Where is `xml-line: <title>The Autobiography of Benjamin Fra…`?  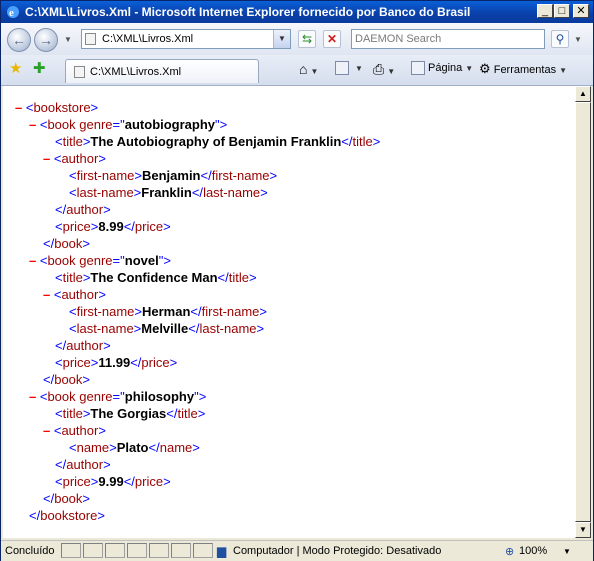
xml-line: <title>The Autobiography of Benjamin Fra… is located at coordinates (218, 141).